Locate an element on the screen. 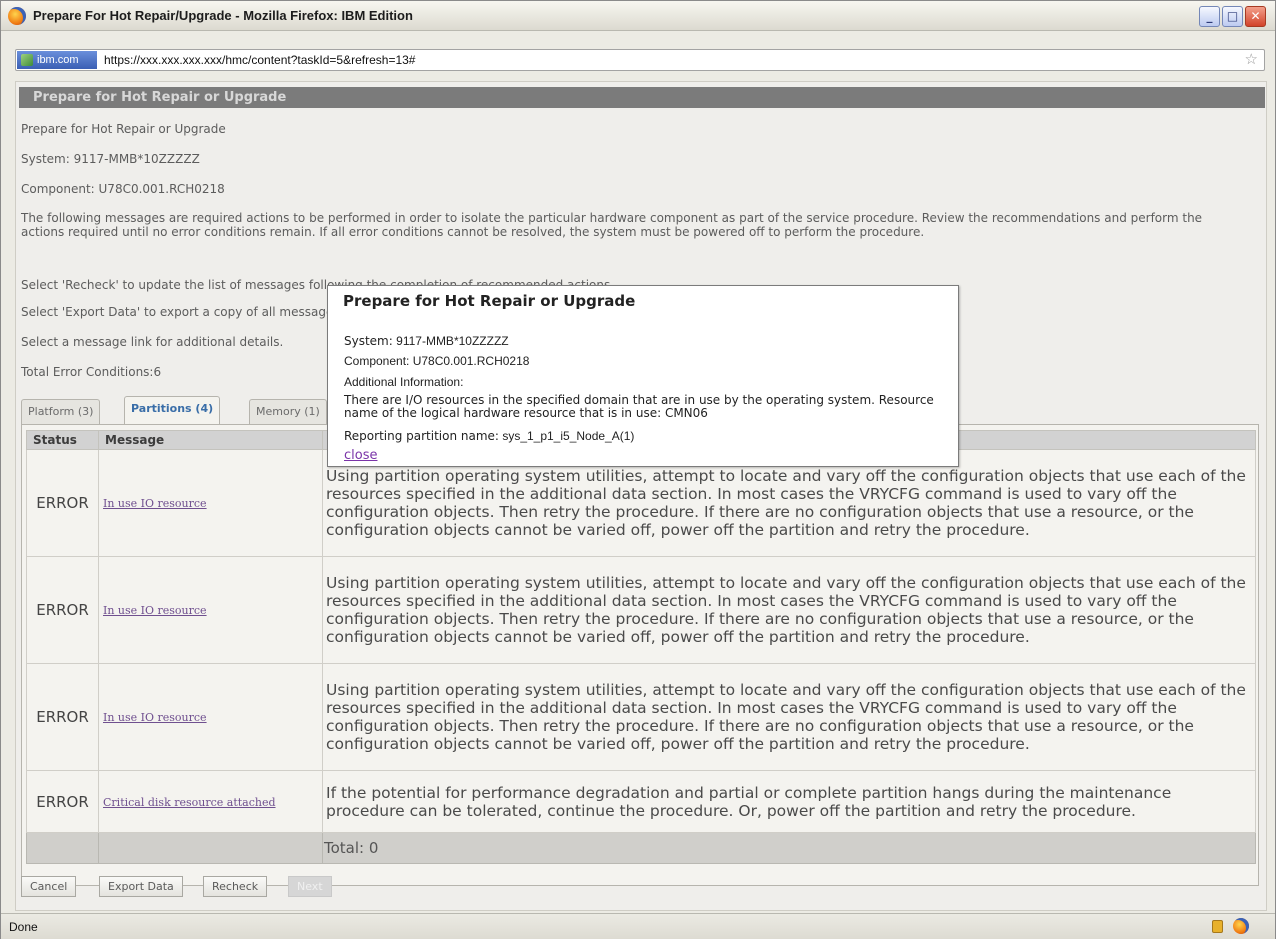  total-errors: Total Error Conditions:6 is located at coordinates (91, 372).